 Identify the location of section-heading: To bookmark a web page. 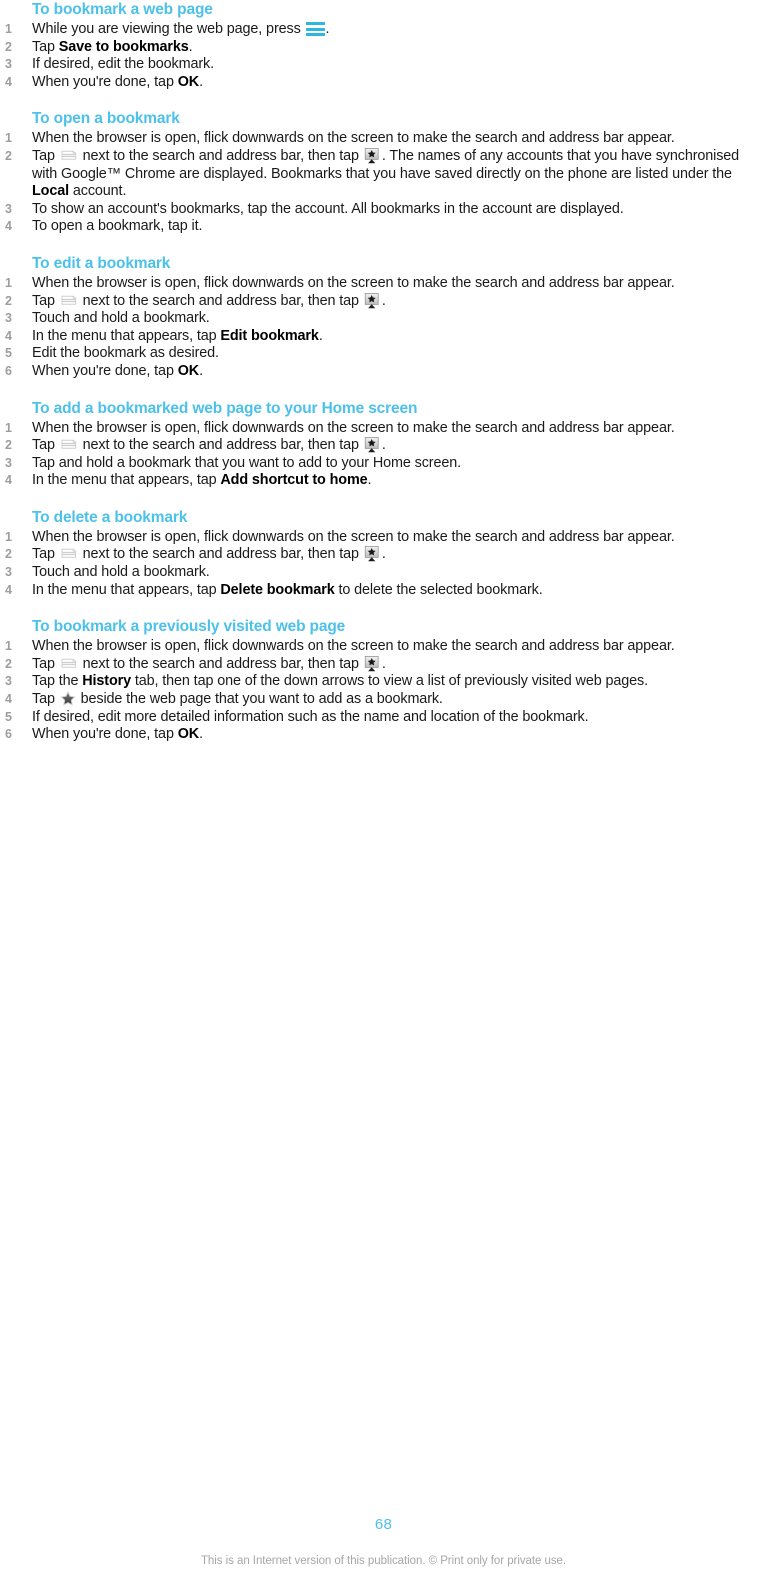
(122, 9).